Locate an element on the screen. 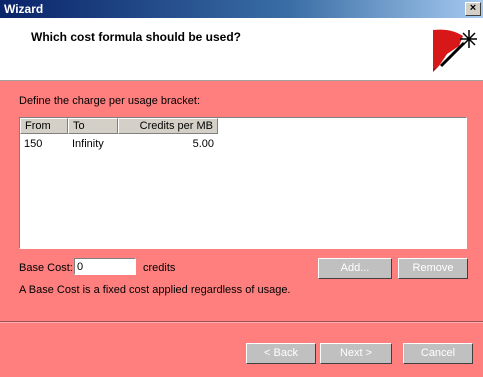 The image size is (483, 377). list-header: From To Credits per MB is located at coordinates (119, 126).